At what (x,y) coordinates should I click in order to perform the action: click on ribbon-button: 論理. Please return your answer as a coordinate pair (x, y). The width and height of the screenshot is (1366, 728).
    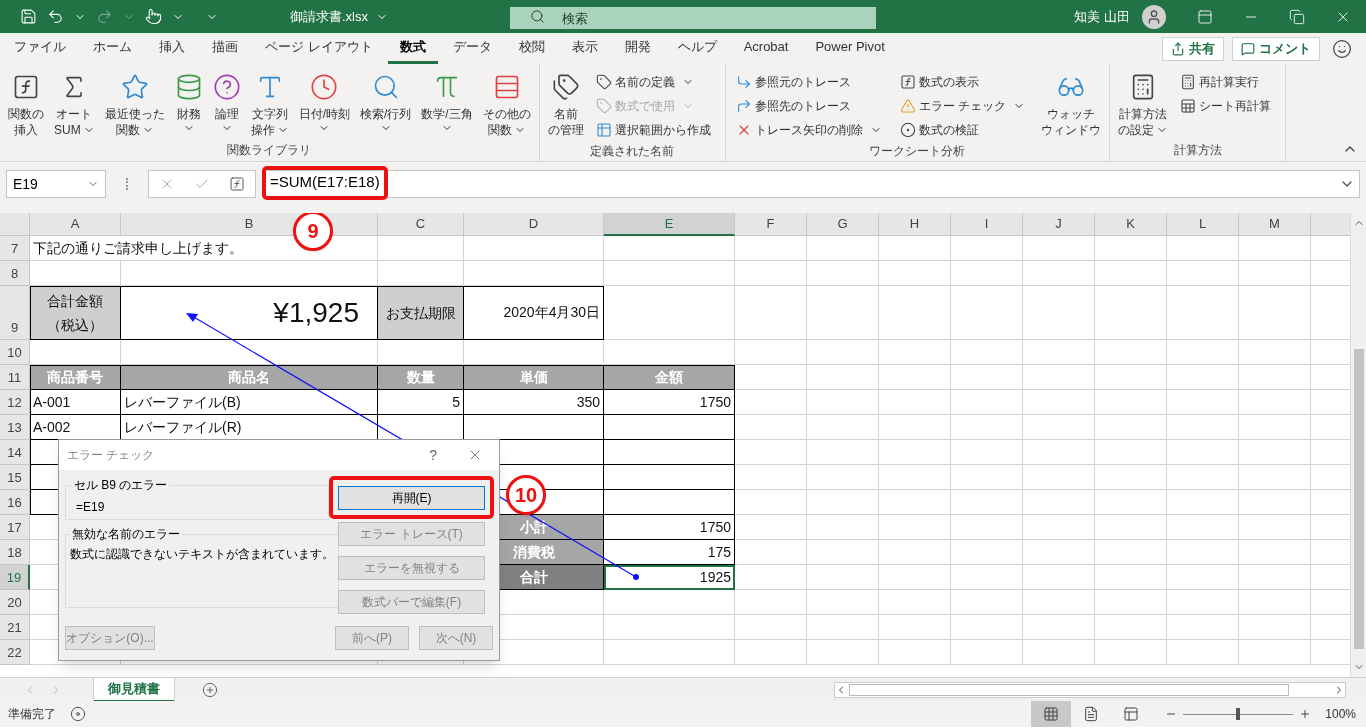
    Looking at the image, I should click on (226, 105).